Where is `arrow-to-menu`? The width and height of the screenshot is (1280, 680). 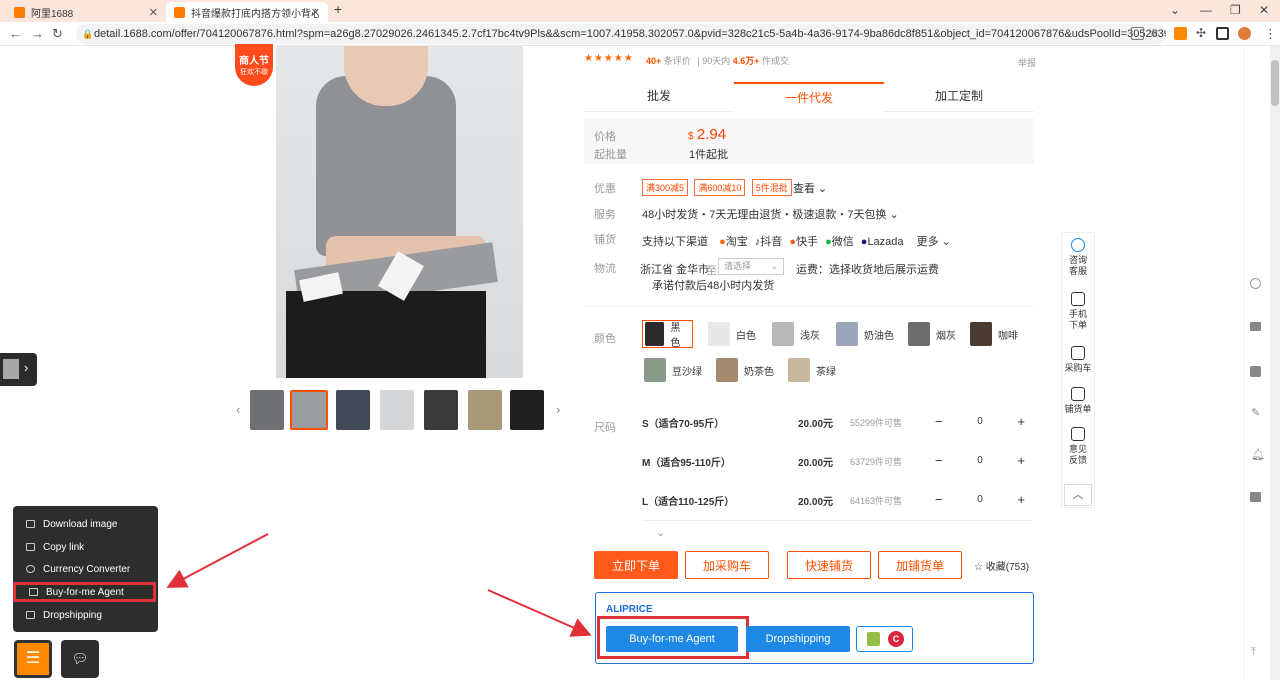 arrow-to-menu is located at coordinates (217, 560).